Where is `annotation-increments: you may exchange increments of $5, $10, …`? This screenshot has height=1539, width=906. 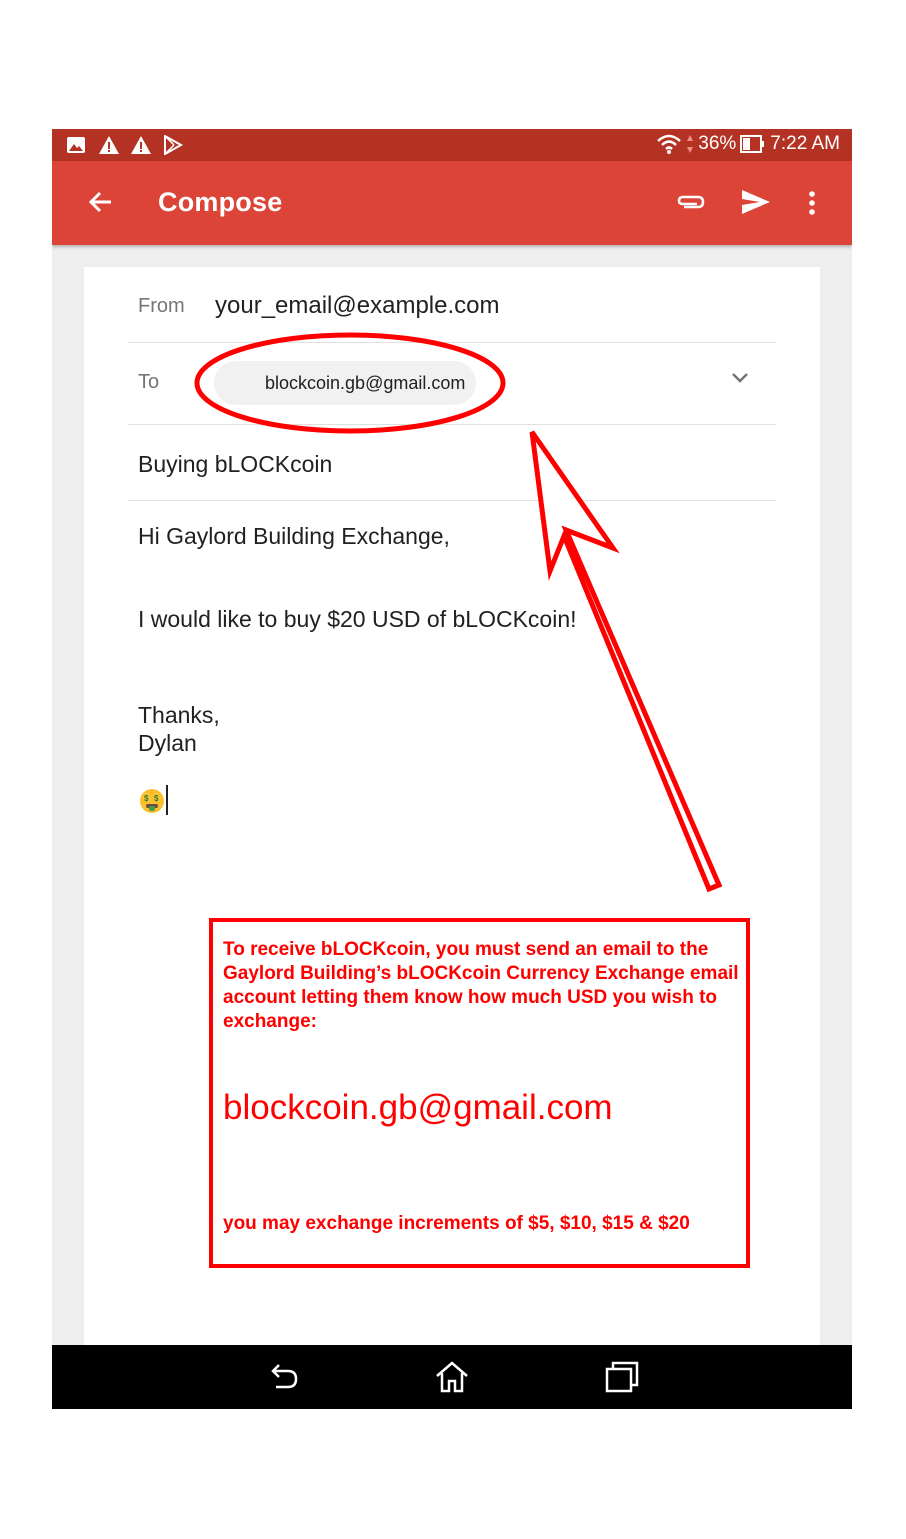 annotation-increments: you may exchange increments of $5, $10, … is located at coordinates (456, 1223).